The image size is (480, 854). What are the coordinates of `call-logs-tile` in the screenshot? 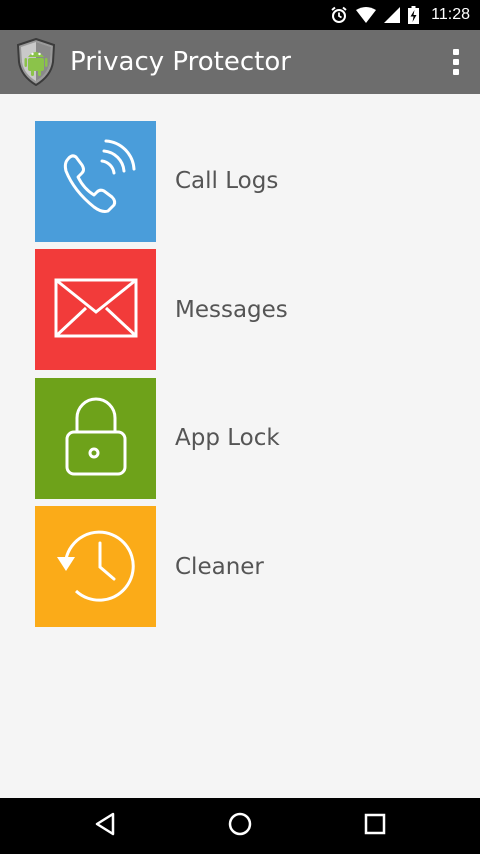 It's located at (95, 181).